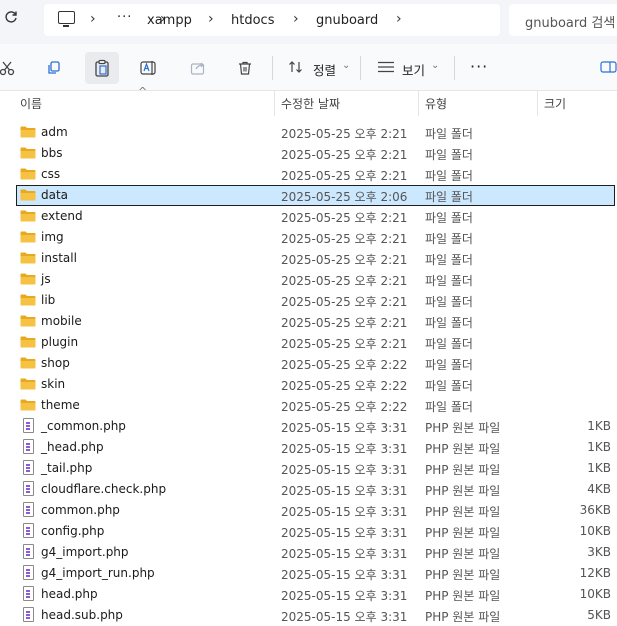 This screenshot has width=617, height=626. What do you see at coordinates (310, 103) in the screenshot?
I see `column-date-header: 수정한 날짜` at bounding box center [310, 103].